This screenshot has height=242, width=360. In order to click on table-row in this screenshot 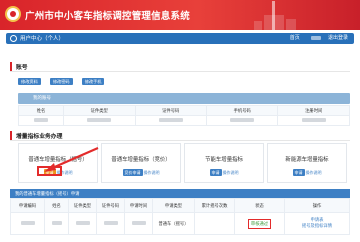, I will do `click(183, 120)`.